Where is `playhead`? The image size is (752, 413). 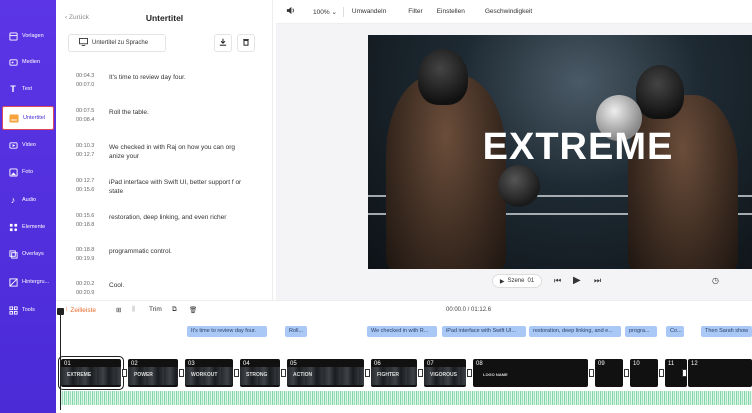 playhead is located at coordinates (60, 359).